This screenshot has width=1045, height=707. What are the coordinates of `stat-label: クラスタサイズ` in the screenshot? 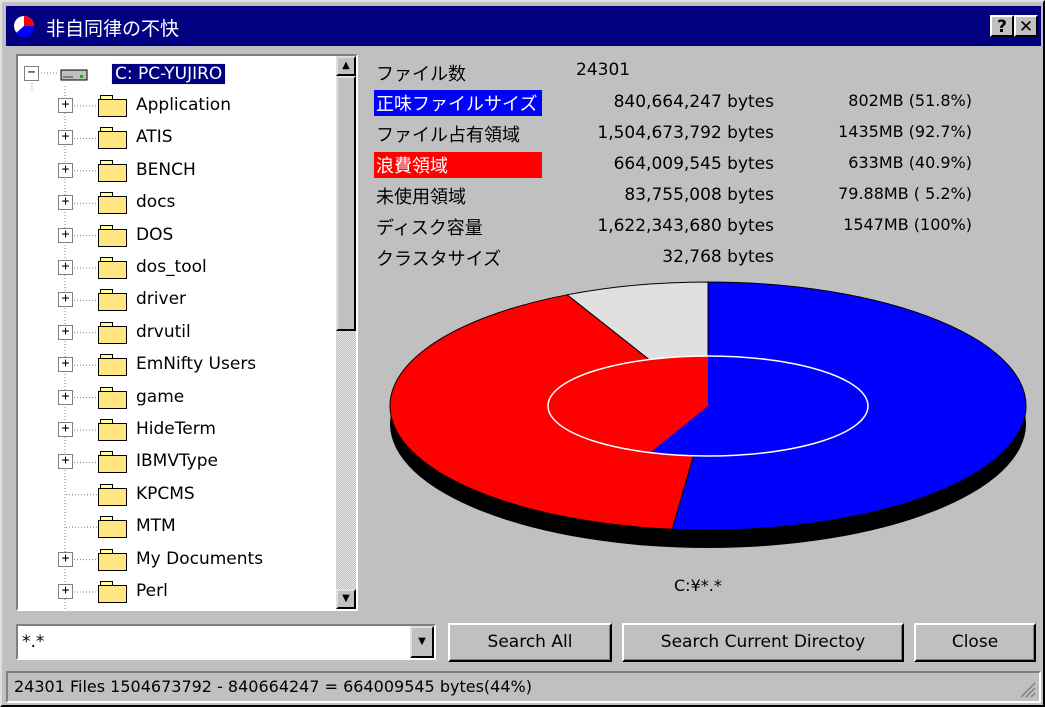 It's located at (439, 259).